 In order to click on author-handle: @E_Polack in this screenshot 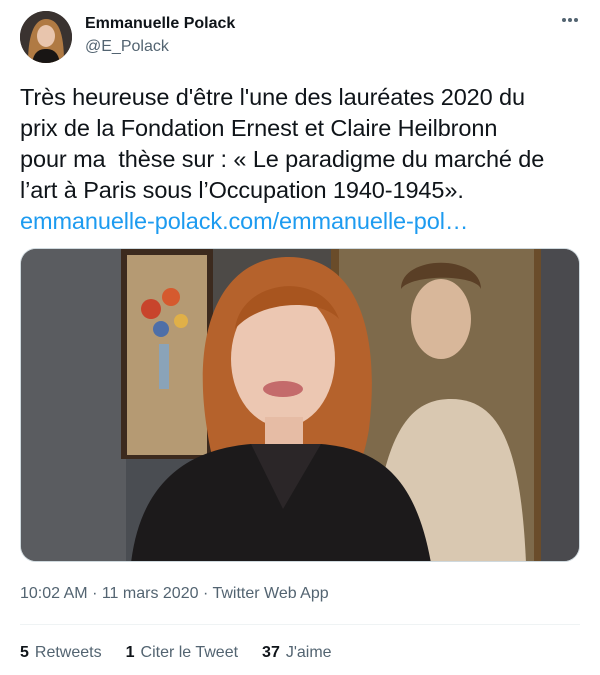, I will do `click(127, 47)`.